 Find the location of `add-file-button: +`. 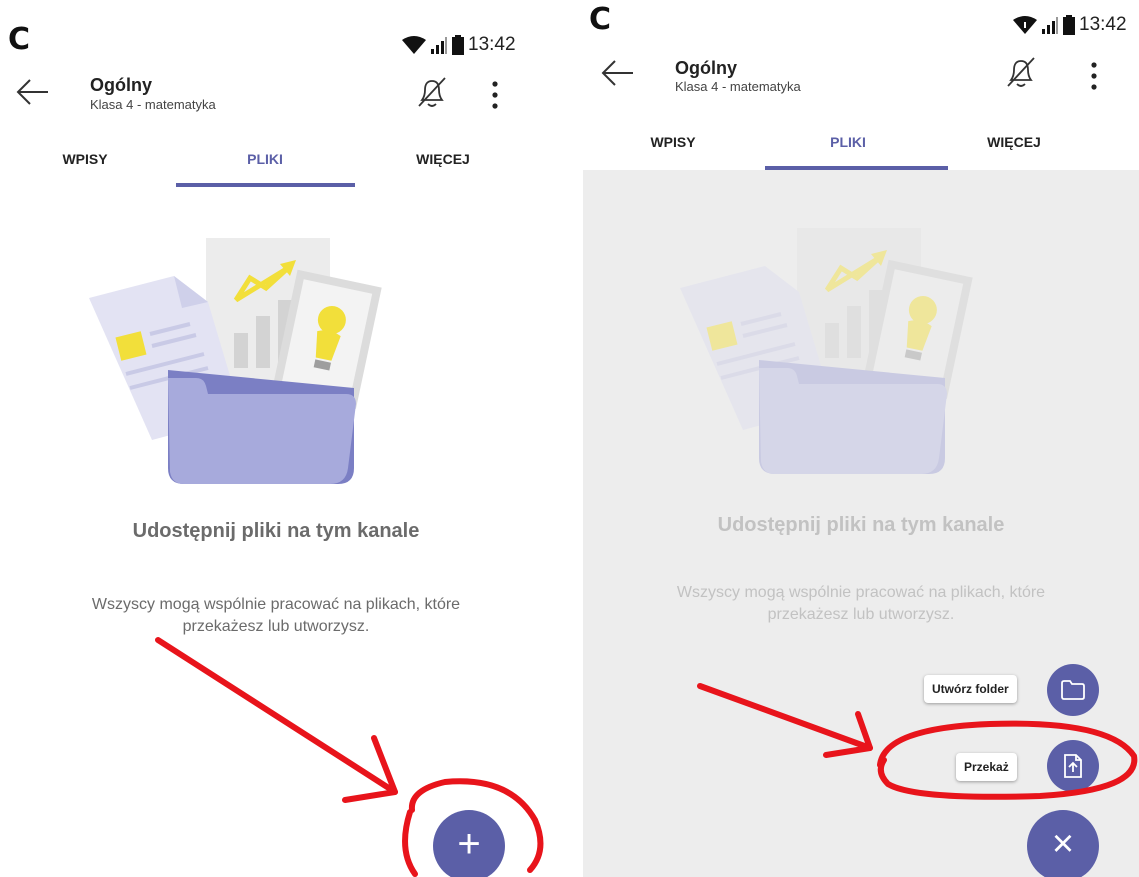

add-file-button: + is located at coordinates (469, 843).